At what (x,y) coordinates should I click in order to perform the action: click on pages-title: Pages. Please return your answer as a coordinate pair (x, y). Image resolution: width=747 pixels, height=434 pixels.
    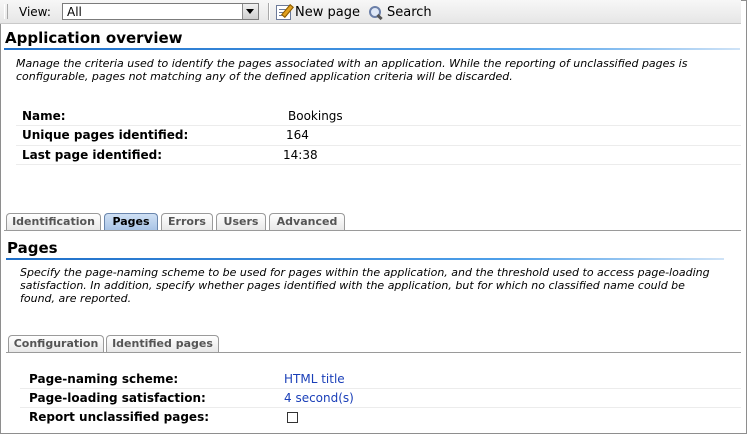
    Looking at the image, I should click on (32, 248).